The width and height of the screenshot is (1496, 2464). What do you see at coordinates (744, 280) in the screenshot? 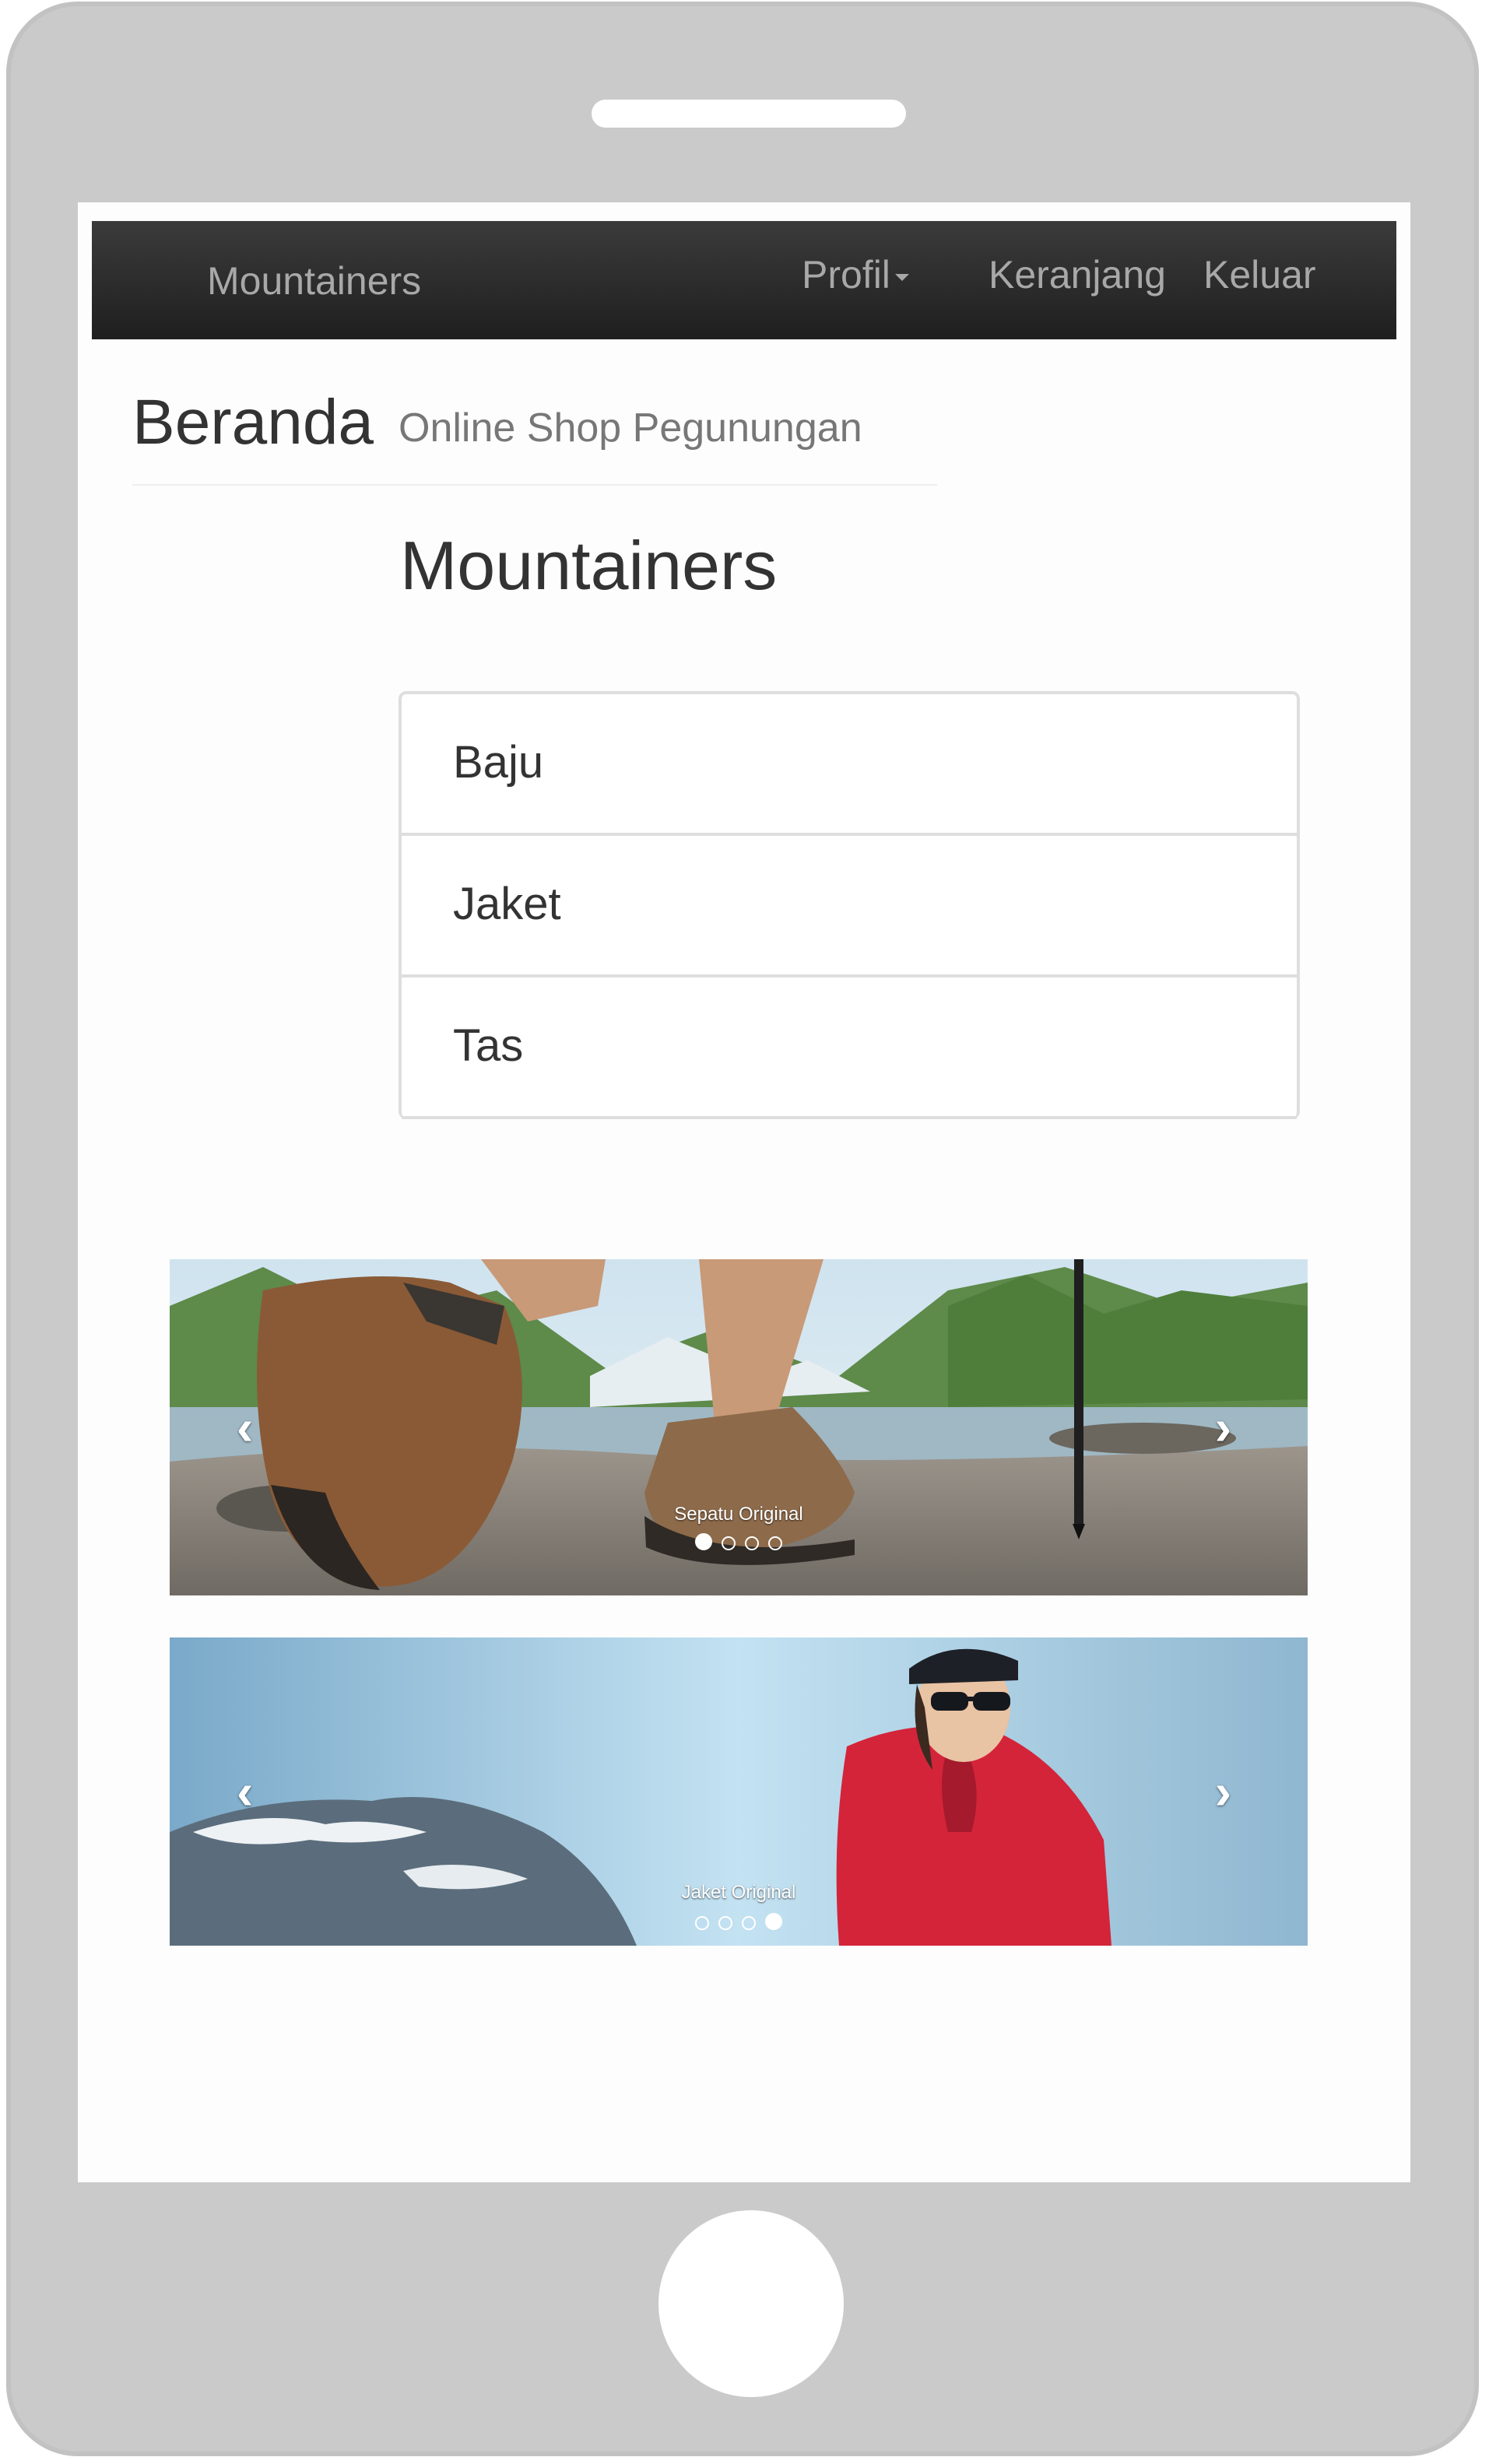
I see `navbar: Mountainers Profil Keranjang Keluar` at bounding box center [744, 280].